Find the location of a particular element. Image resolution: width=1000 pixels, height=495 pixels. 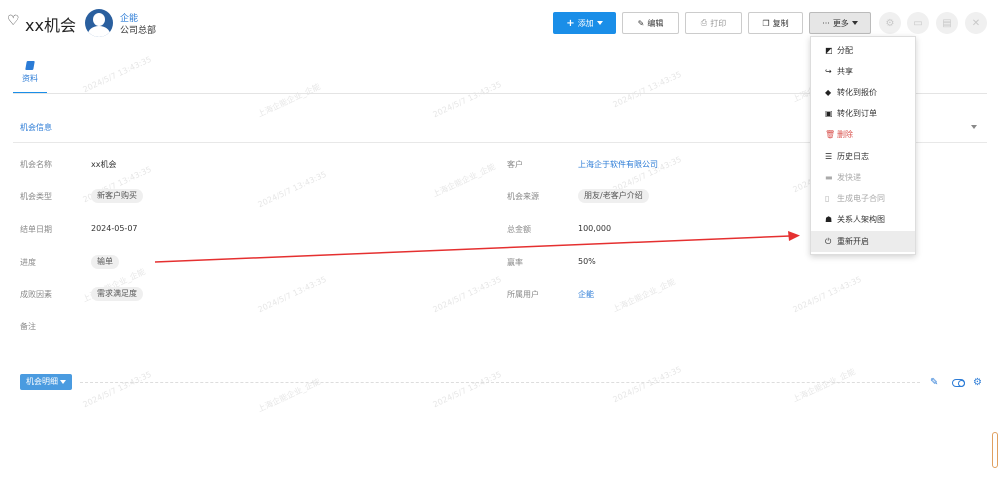

order-icon: ▣ is located at coordinates (829, 113).